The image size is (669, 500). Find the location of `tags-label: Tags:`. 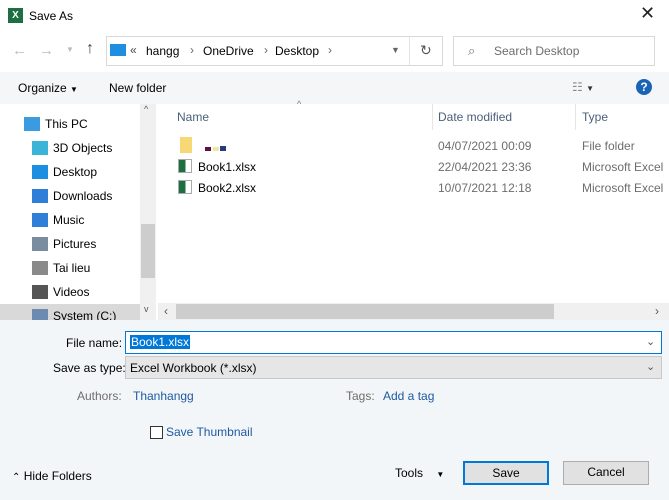

tags-label: Tags: is located at coordinates (360, 396).